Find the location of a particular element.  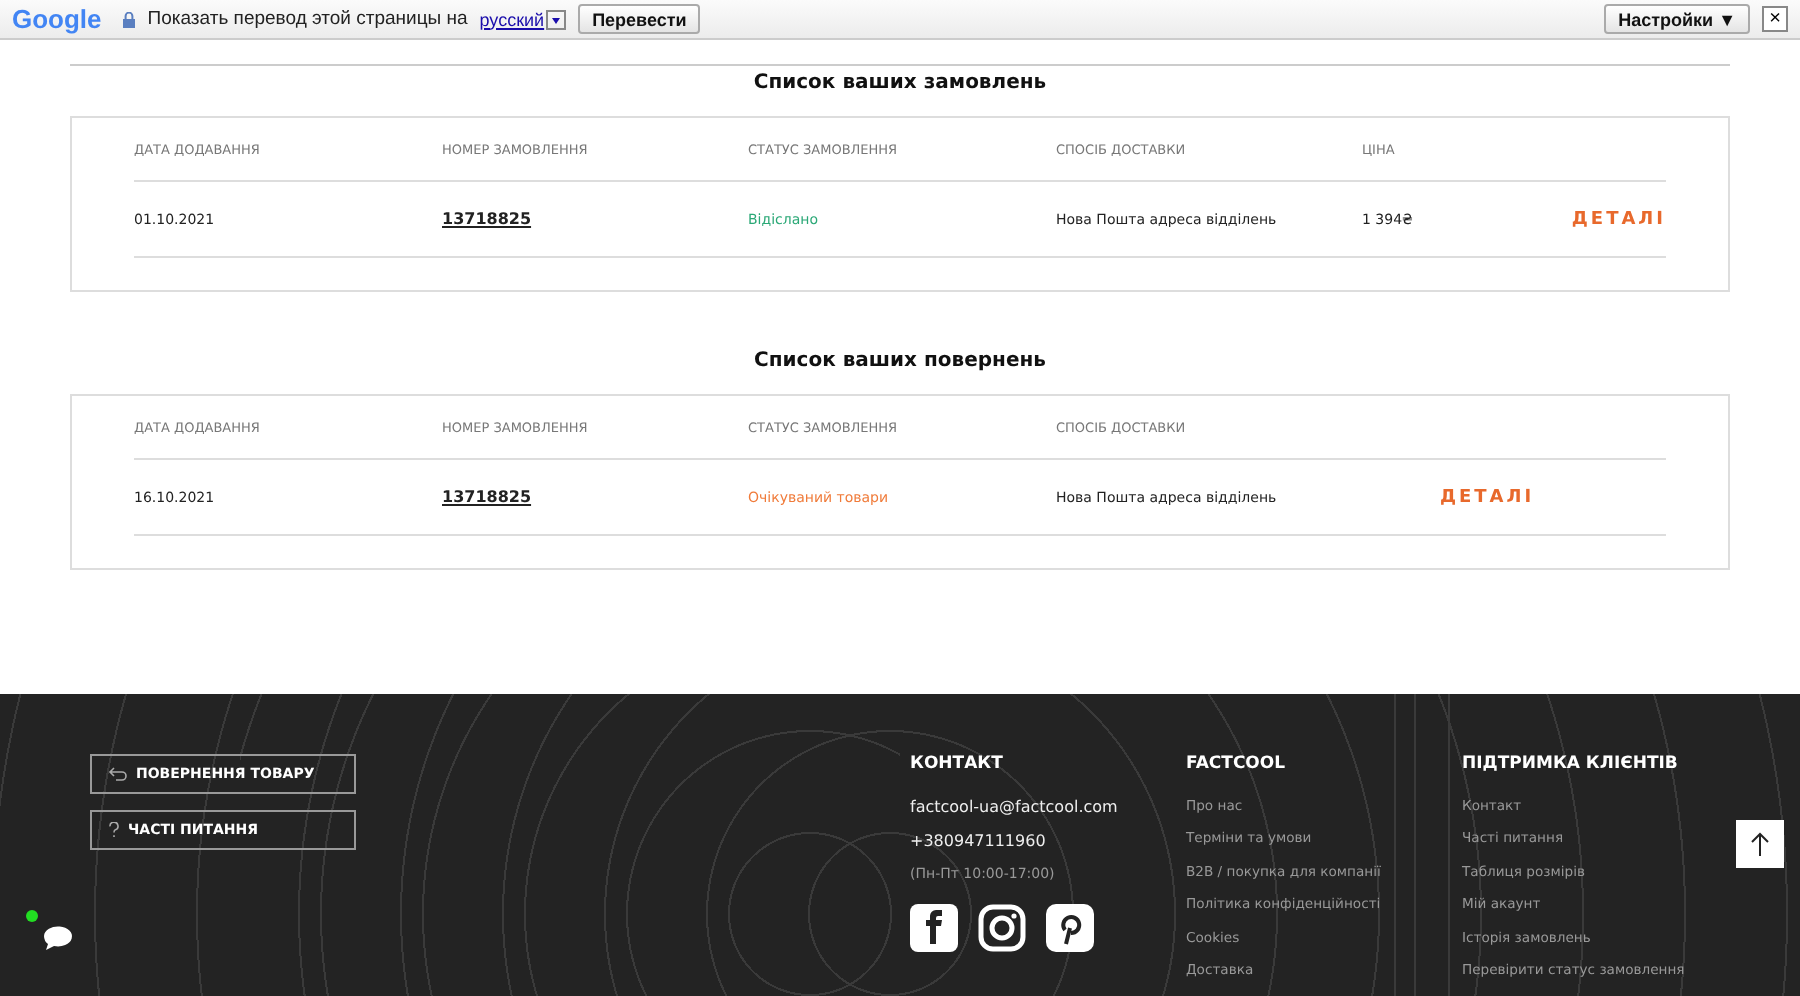

facebook-icon is located at coordinates (934, 928).